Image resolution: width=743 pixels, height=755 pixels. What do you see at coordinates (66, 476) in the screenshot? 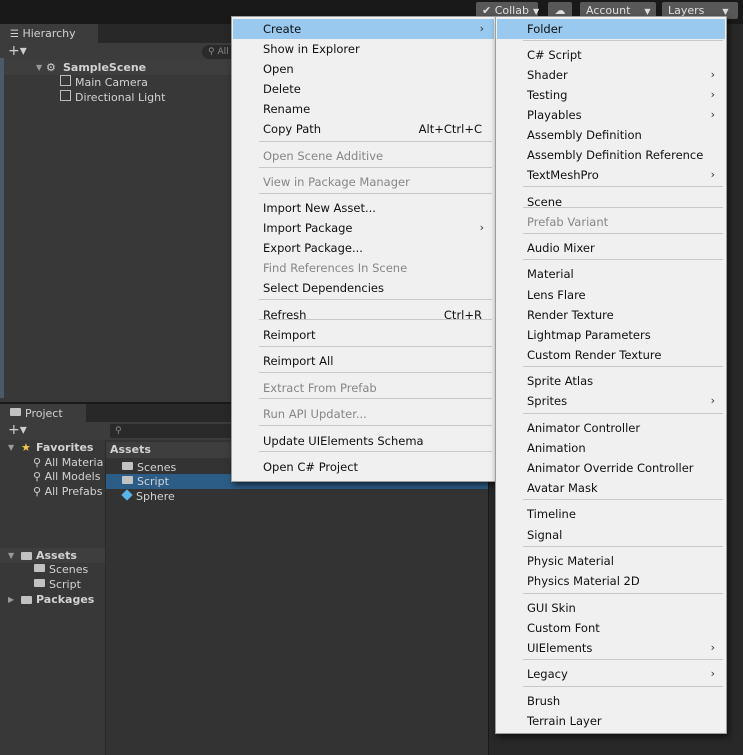
I see `favorite-item: ⚲ All Models` at bounding box center [66, 476].